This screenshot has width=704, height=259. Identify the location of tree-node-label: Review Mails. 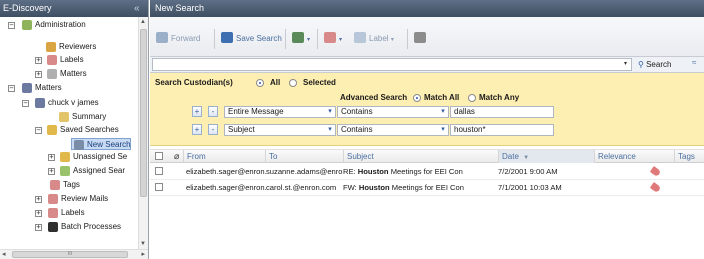
(85, 198).